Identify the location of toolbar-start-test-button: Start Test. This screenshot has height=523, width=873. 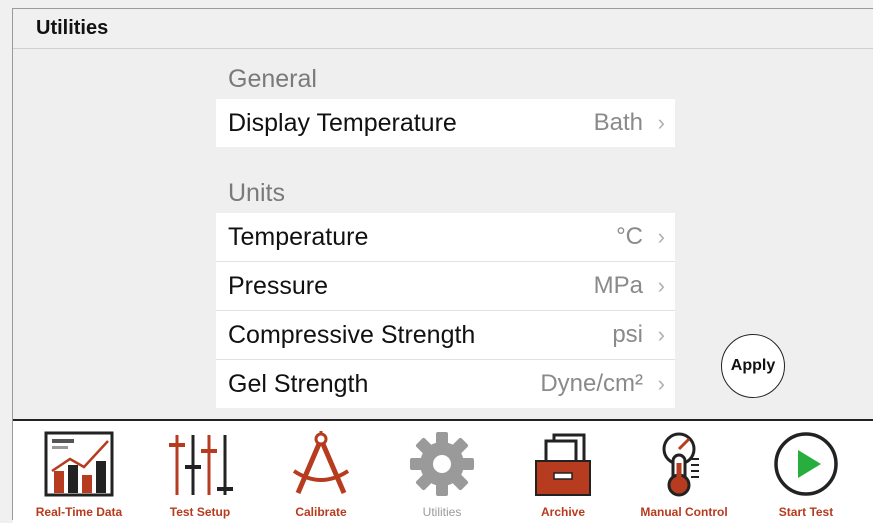
(806, 473).